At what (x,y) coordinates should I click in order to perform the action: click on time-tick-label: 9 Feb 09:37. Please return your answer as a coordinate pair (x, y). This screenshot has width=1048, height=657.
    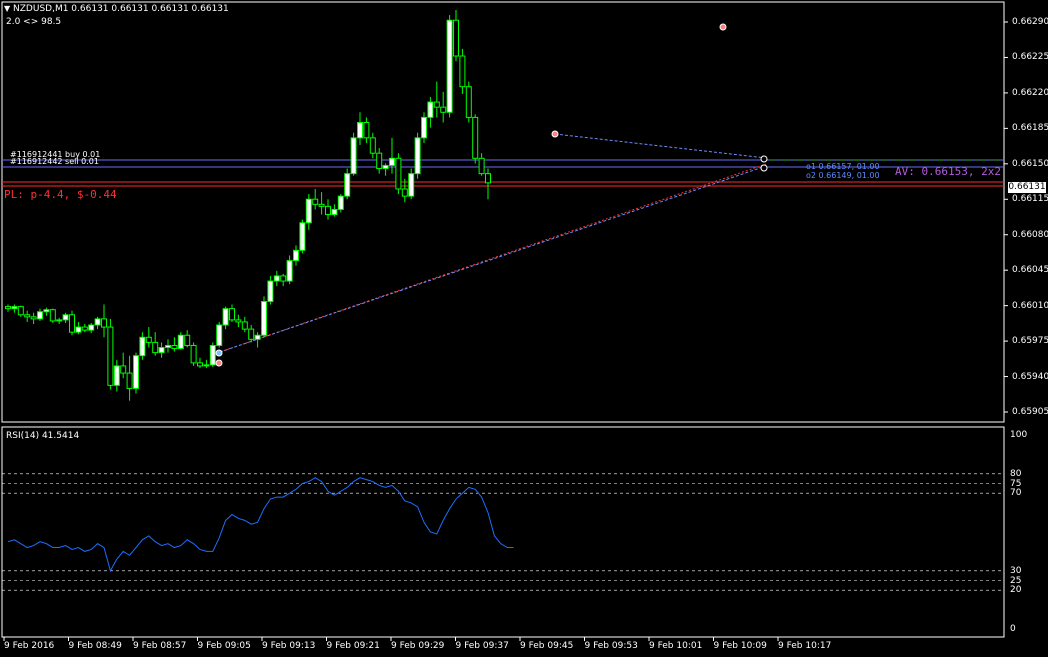
    Looking at the image, I should click on (482, 646).